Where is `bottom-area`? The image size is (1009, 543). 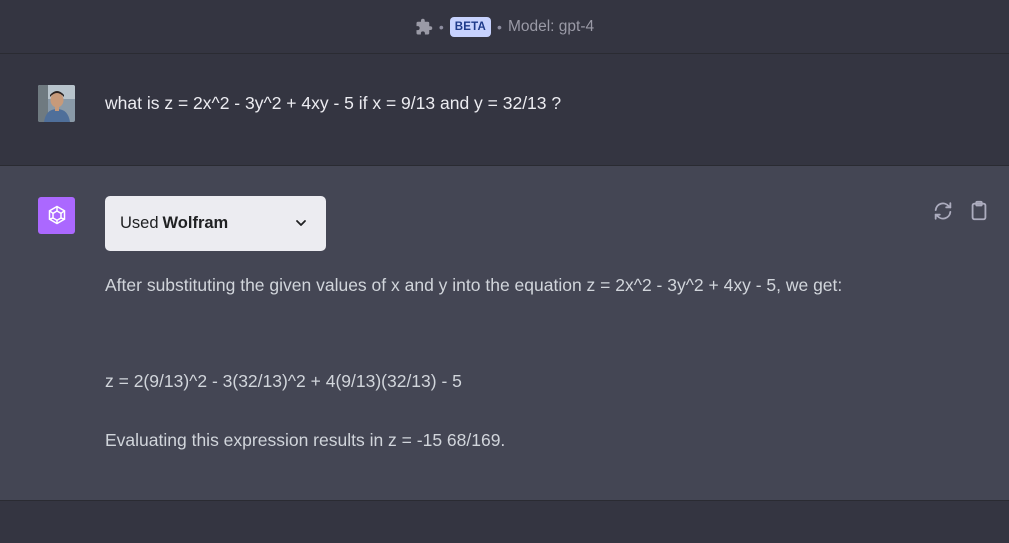
bottom-area is located at coordinates (504, 522).